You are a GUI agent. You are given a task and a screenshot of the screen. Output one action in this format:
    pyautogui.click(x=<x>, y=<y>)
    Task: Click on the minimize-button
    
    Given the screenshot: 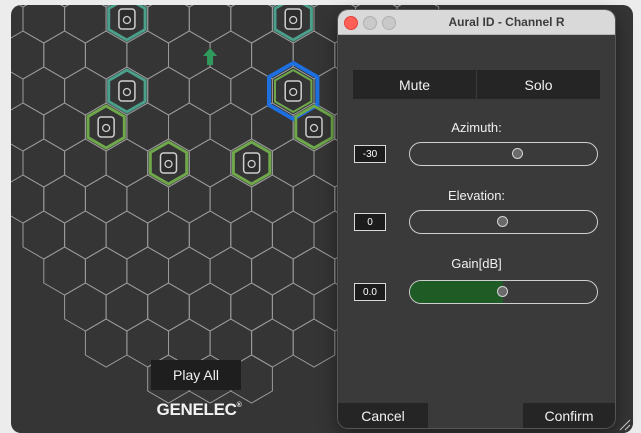 What is the action you would take?
    pyautogui.click(x=370, y=23)
    